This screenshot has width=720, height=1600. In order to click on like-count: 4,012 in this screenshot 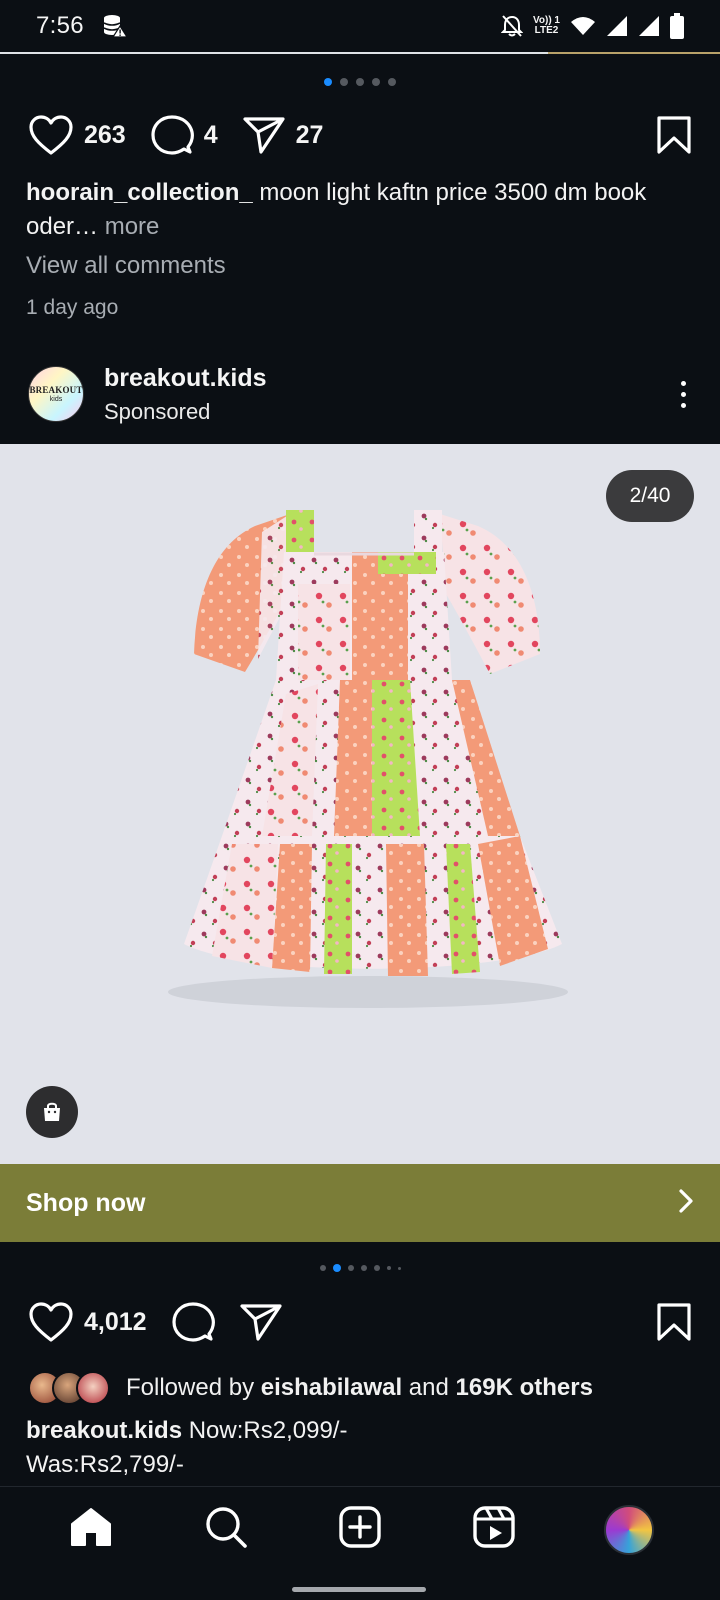, I will do `click(115, 1322)`.